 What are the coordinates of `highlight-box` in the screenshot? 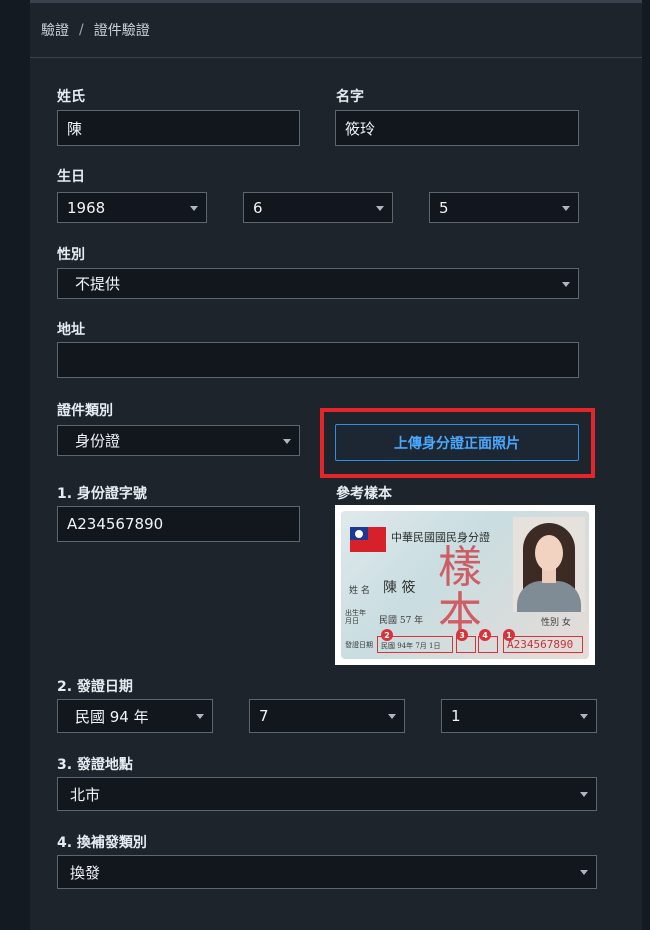 It's located at (457, 443).